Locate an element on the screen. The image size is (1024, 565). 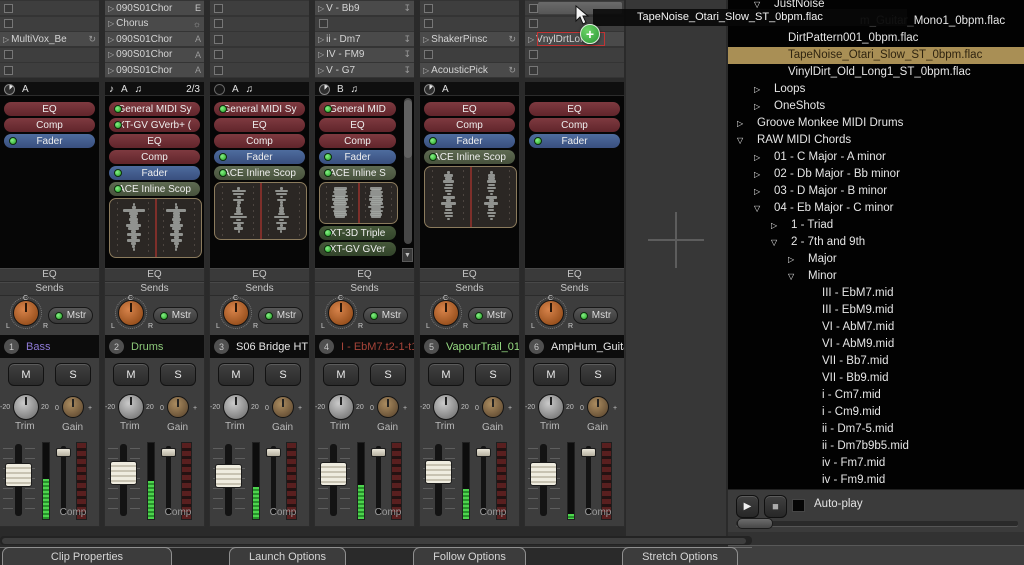
plugin-general-mid: General MID is located at coordinates (357, 109).